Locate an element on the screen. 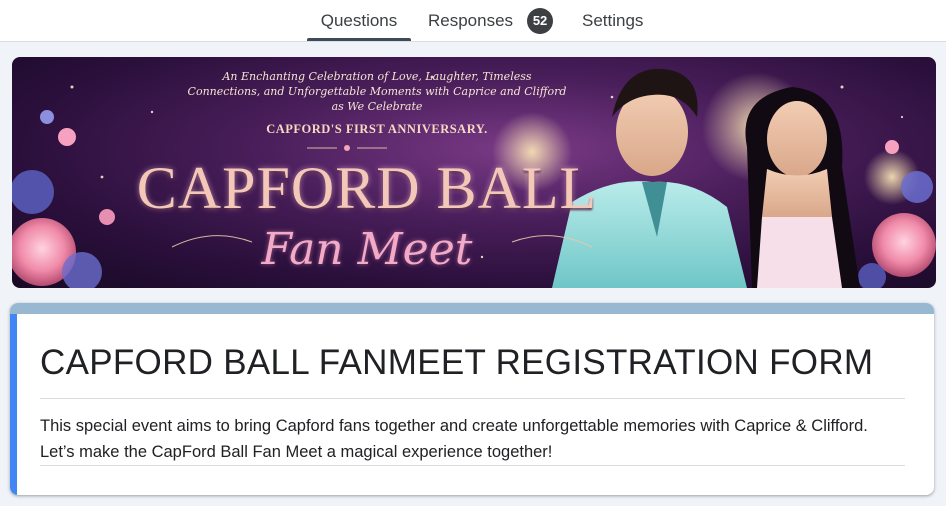 This screenshot has width=946, height=506. tab-settings-label: Settings is located at coordinates (613, 20).